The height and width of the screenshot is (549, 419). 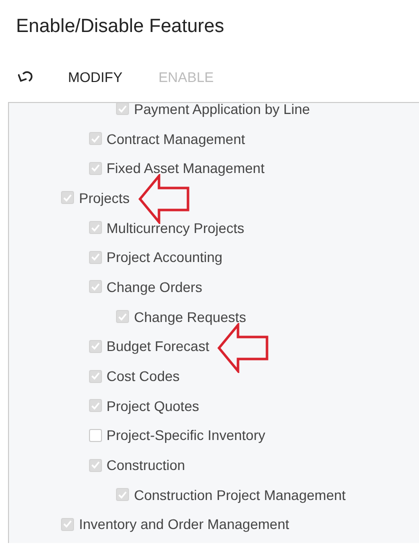 I want to click on feature-label: Multicurrency Projects, so click(x=175, y=228).